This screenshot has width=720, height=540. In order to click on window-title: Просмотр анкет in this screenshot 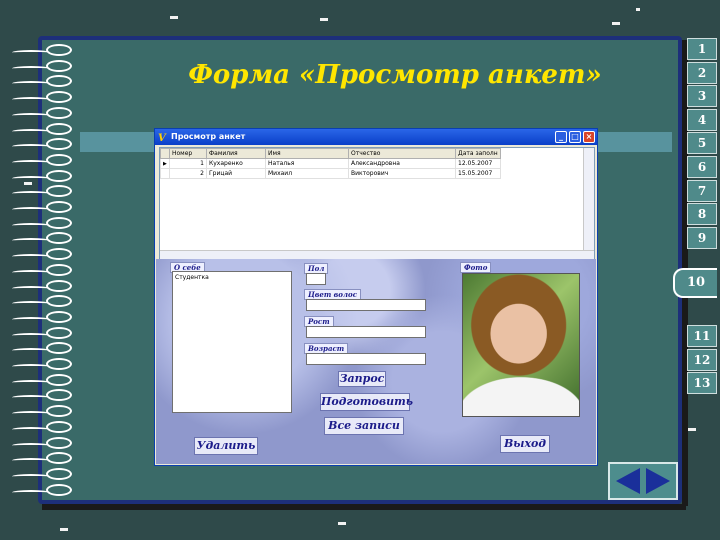, I will do `click(208, 136)`.